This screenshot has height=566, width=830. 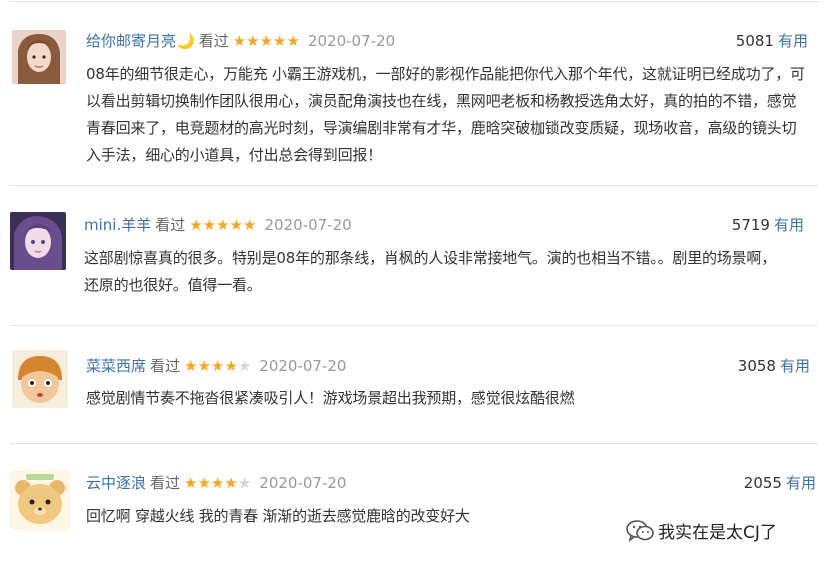 What do you see at coordinates (754, 41) in the screenshot?
I see `helpful-count: 5081` at bounding box center [754, 41].